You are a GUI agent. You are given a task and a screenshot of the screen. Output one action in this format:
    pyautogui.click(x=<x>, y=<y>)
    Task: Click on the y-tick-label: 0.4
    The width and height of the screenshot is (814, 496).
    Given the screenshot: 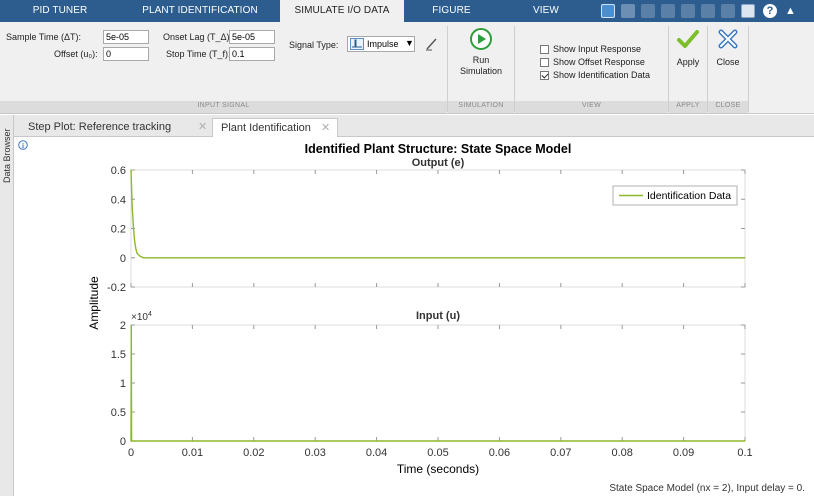 What is the action you would take?
    pyautogui.click(x=118, y=200)
    